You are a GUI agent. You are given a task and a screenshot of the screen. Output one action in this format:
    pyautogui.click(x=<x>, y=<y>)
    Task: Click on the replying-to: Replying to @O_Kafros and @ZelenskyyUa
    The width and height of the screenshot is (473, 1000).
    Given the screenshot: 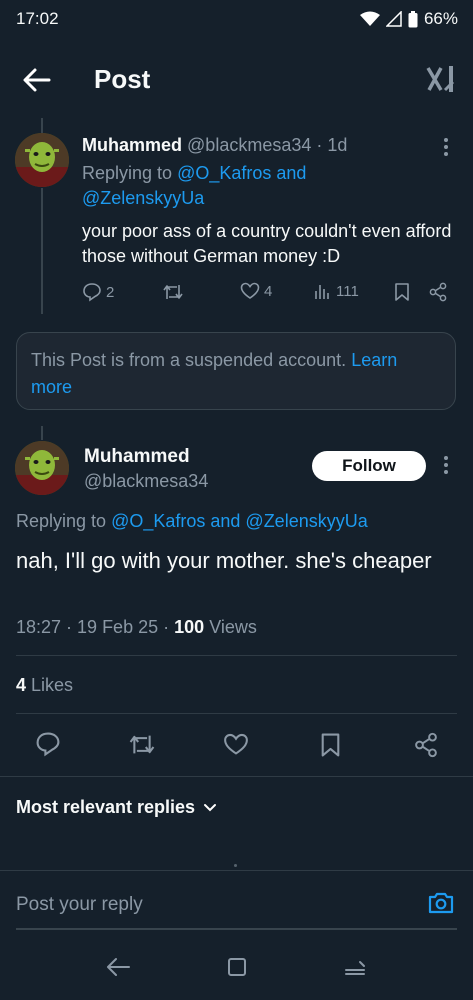 What is the action you would take?
    pyautogui.click(x=262, y=186)
    